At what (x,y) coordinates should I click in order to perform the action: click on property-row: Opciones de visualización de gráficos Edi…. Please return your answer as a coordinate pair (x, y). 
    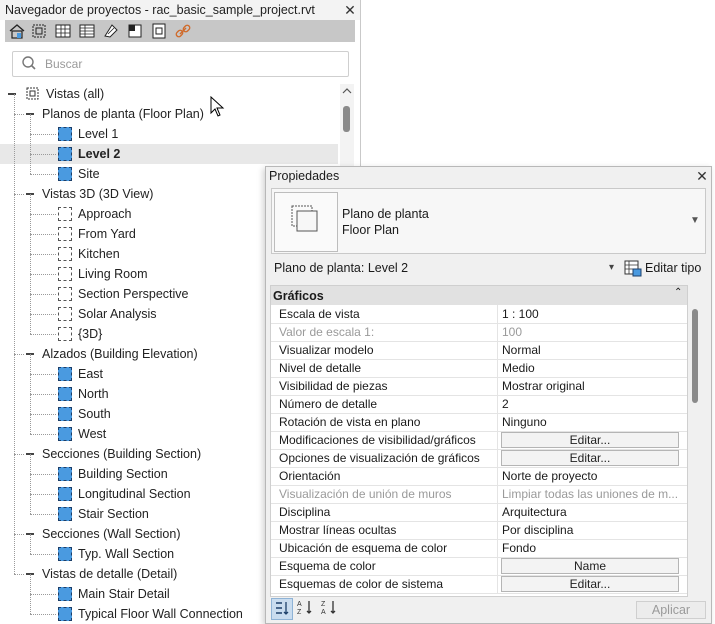
    Looking at the image, I should click on (479, 458).